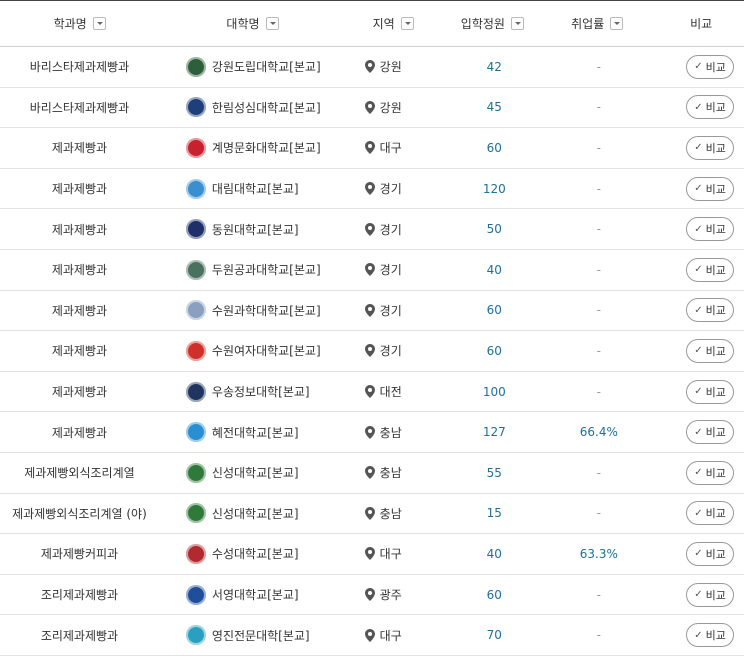 The image size is (750, 656). What do you see at coordinates (261, 391) in the screenshot?
I see `univ-name: 우송정보대학[본교]` at bounding box center [261, 391].